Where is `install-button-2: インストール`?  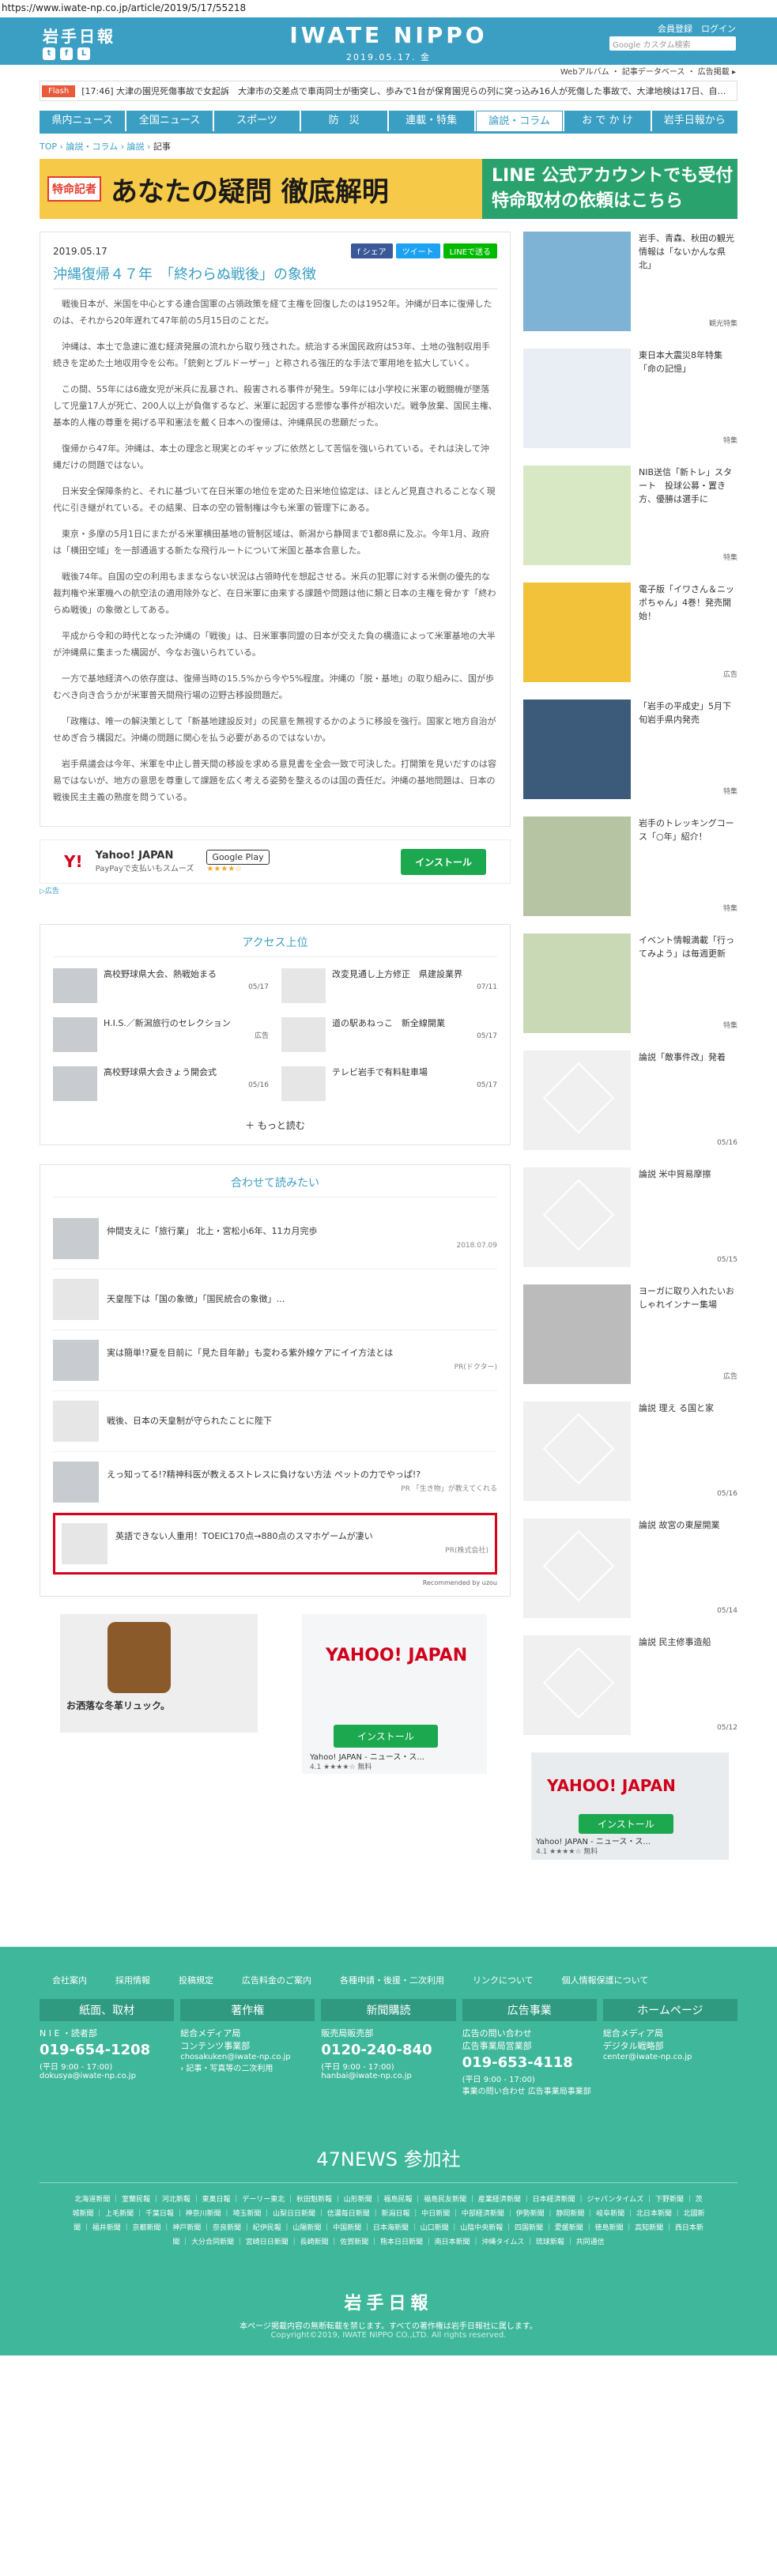
install-button-2: インストール is located at coordinates (386, 1737).